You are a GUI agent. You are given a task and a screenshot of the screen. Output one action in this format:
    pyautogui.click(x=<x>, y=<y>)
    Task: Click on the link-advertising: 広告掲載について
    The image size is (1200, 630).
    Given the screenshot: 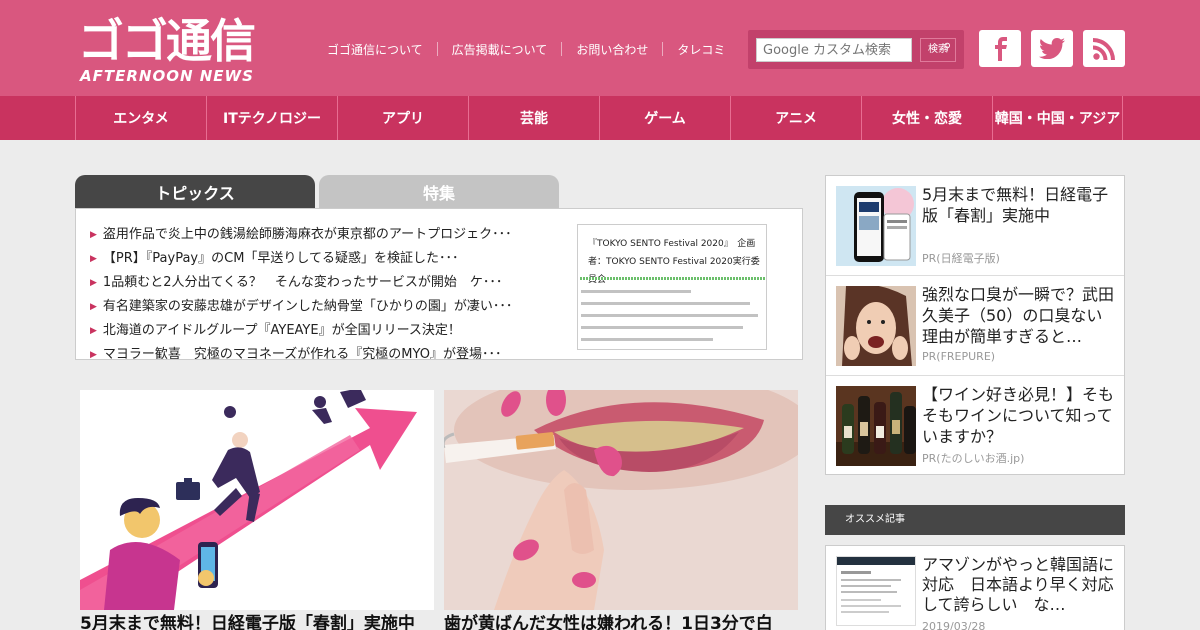 What is the action you would take?
    pyautogui.click(x=500, y=49)
    